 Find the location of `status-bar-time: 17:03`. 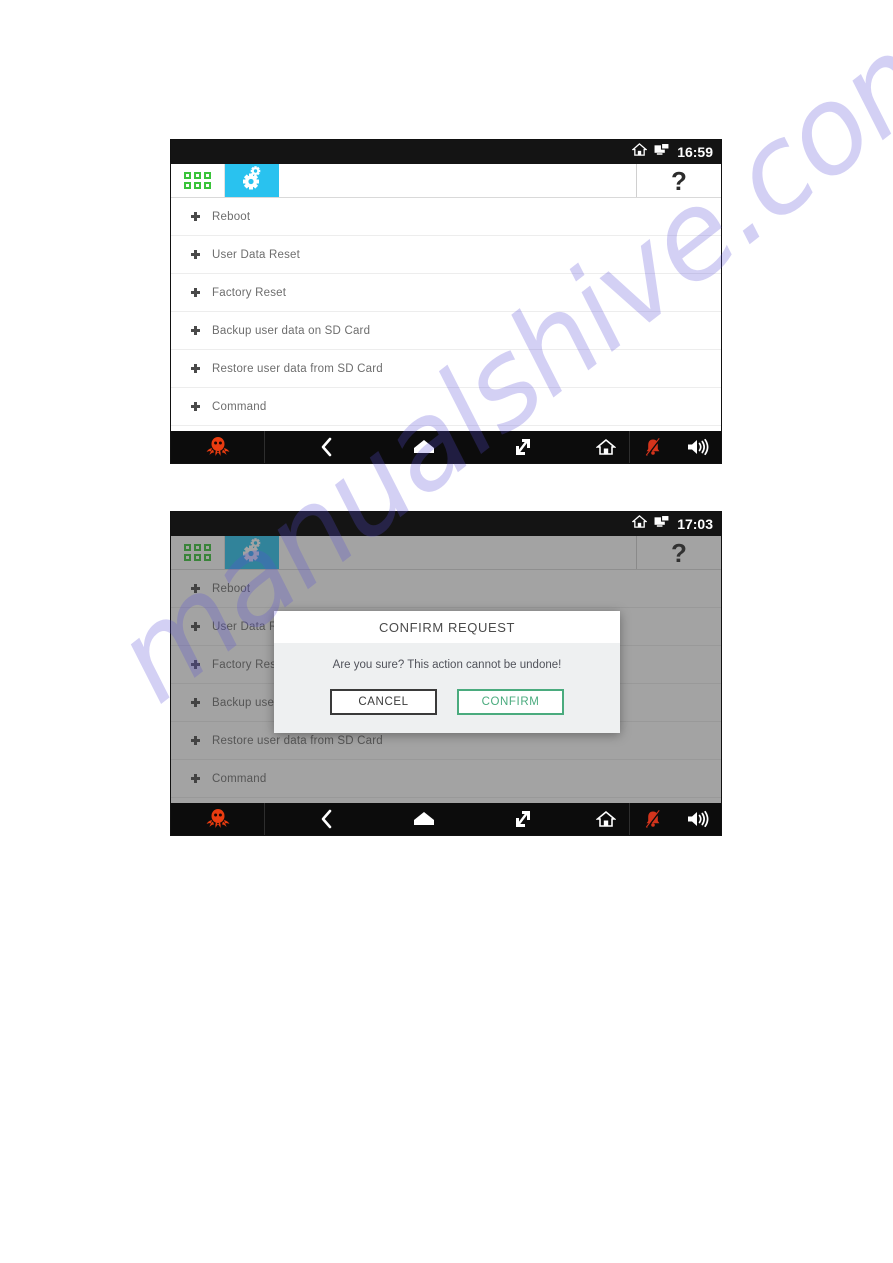

status-bar-time: 17:03 is located at coordinates (695, 524).